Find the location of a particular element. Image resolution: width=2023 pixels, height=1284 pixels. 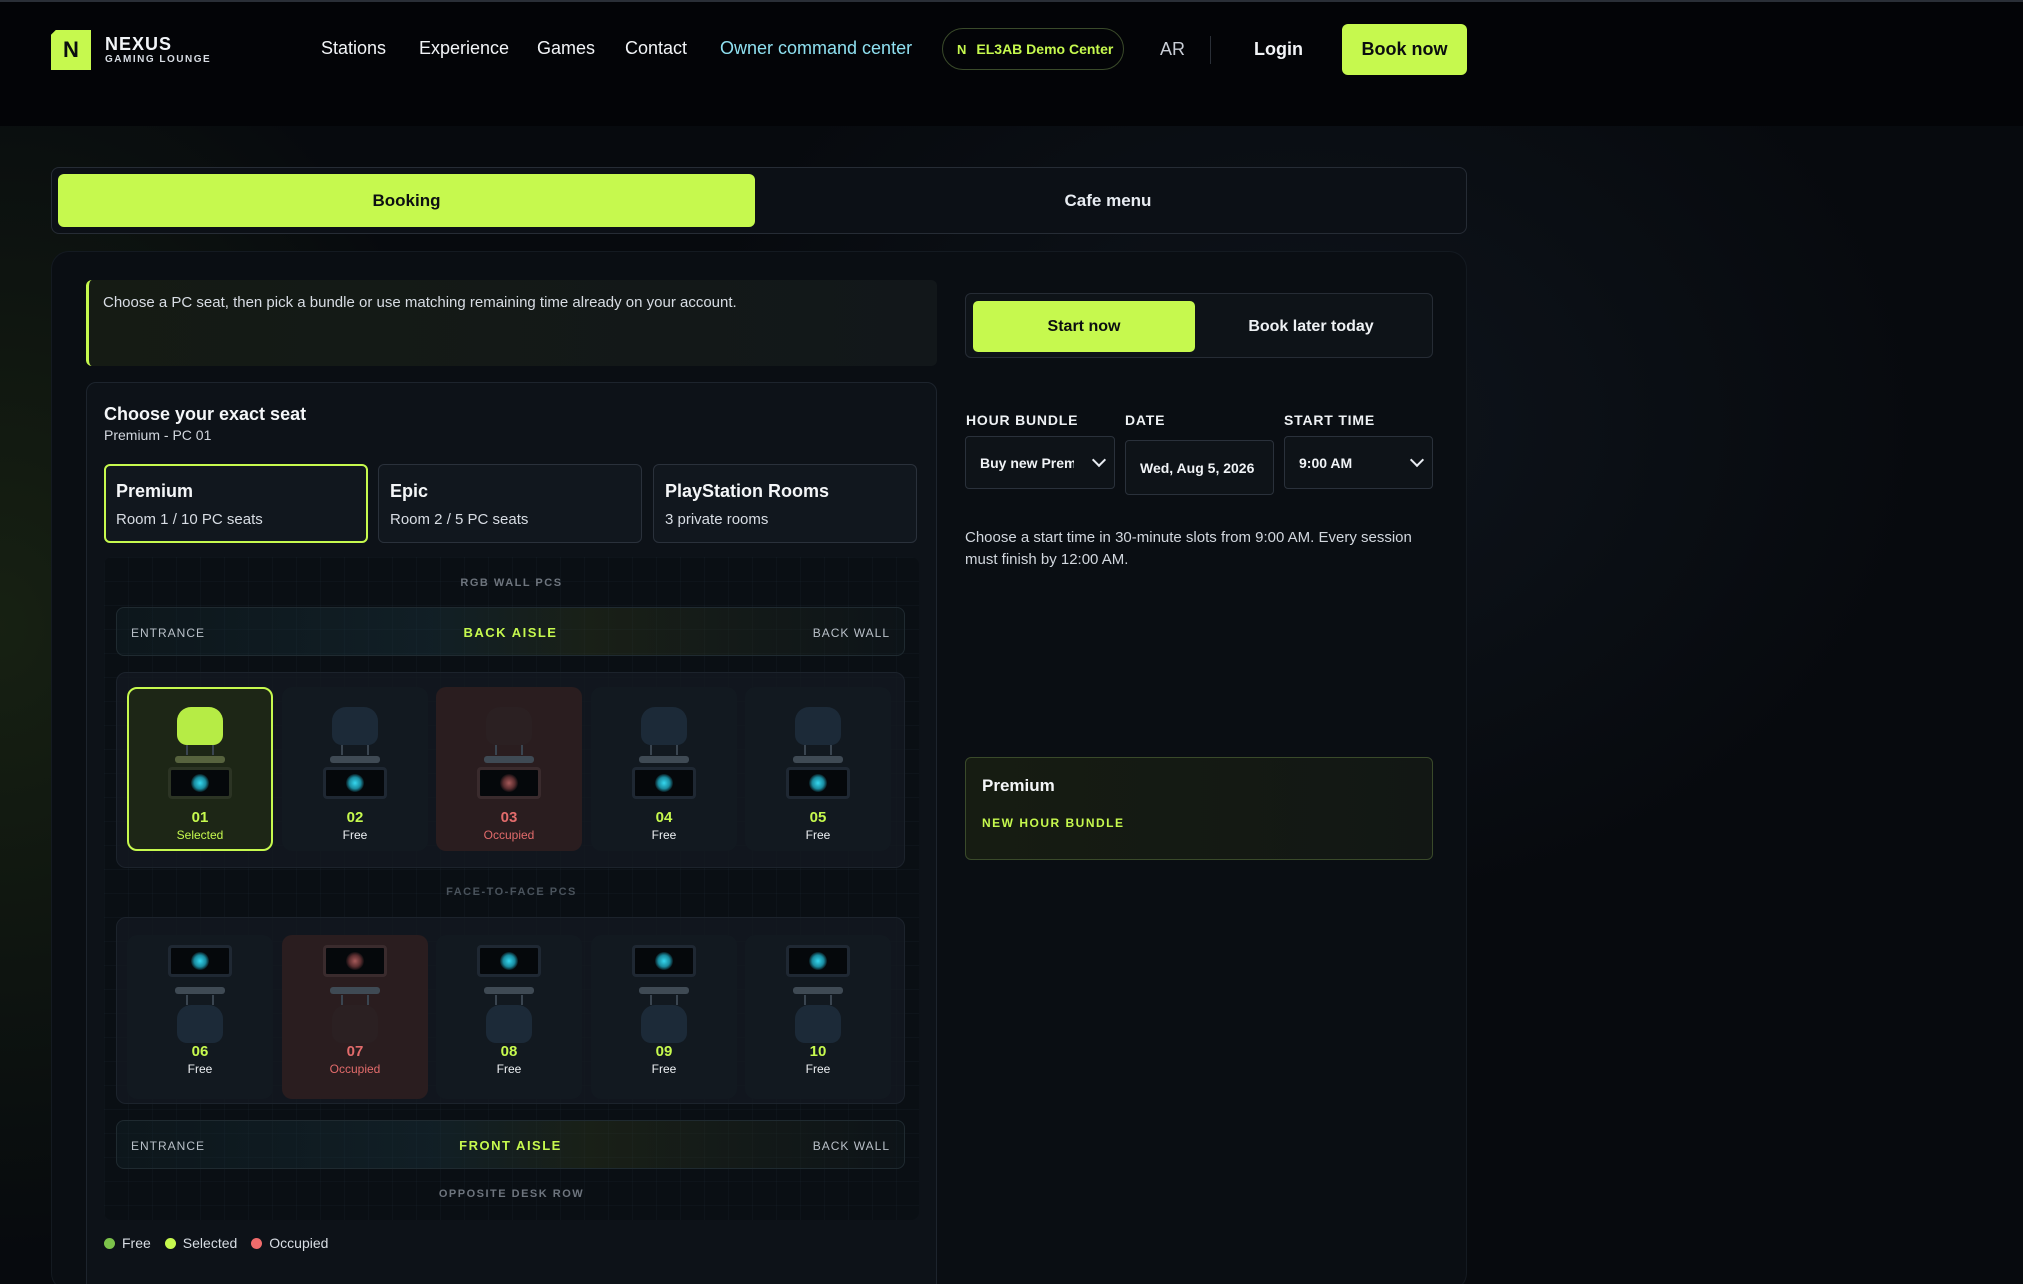

seat-pc-04: 04 Free is located at coordinates (664, 769).